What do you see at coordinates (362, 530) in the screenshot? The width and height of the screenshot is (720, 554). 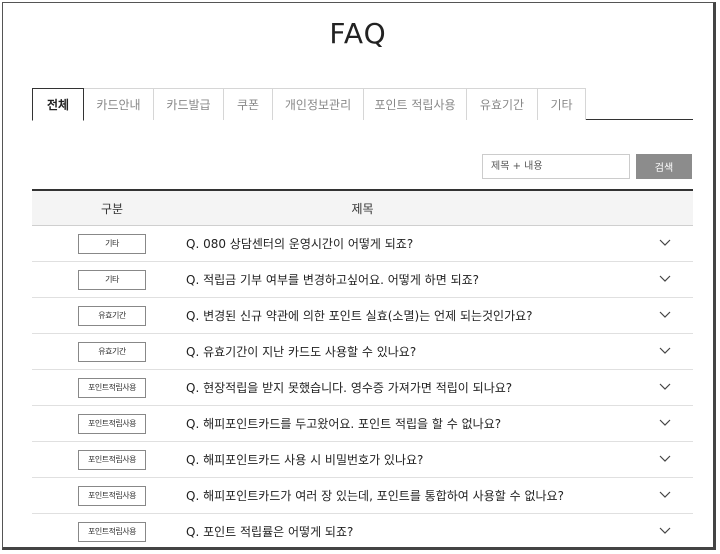 I see `table-row: 포인트적립사용 Q. 포인트 적립률은 어떻게 되죠?` at bounding box center [362, 530].